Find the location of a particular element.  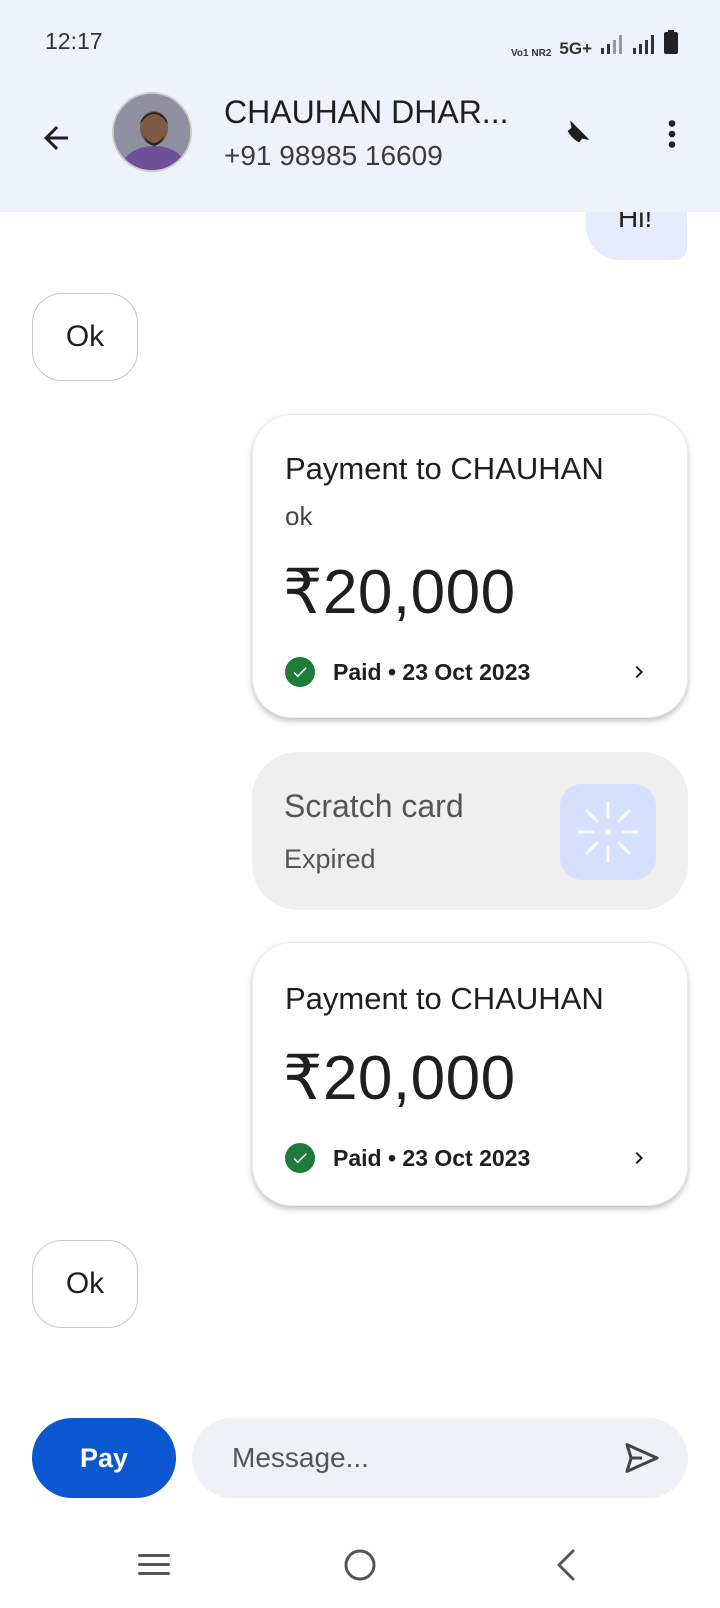

back-icon is located at coordinates (566, 1565).